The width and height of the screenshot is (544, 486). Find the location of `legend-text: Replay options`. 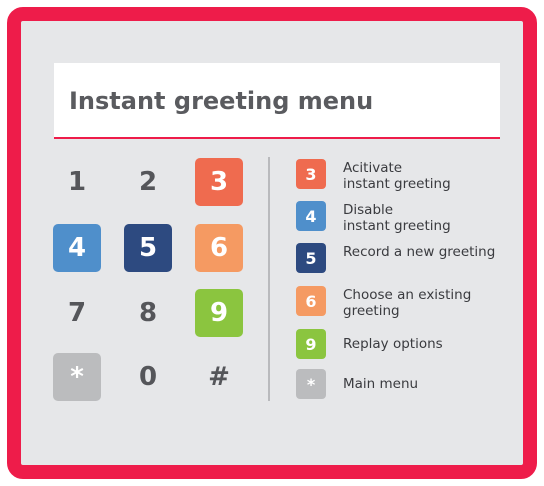

legend-text: Replay options is located at coordinates (393, 344).